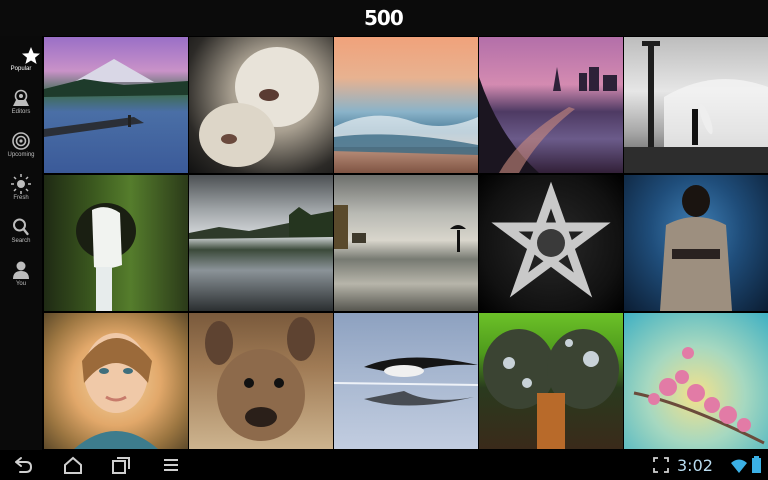  Describe the element at coordinates (548, 120) in the screenshot. I see `photo-city-waterfront` at that location.